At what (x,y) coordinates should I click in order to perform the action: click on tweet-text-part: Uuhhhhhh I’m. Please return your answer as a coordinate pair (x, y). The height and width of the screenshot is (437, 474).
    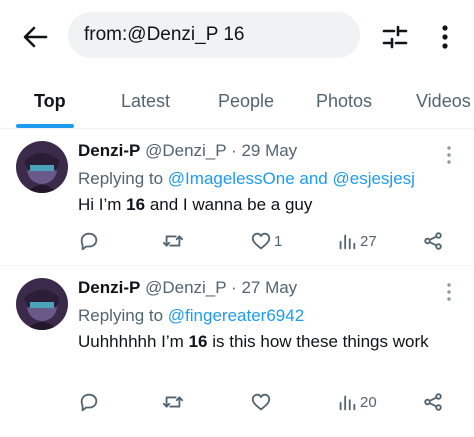
    Looking at the image, I should click on (133, 341).